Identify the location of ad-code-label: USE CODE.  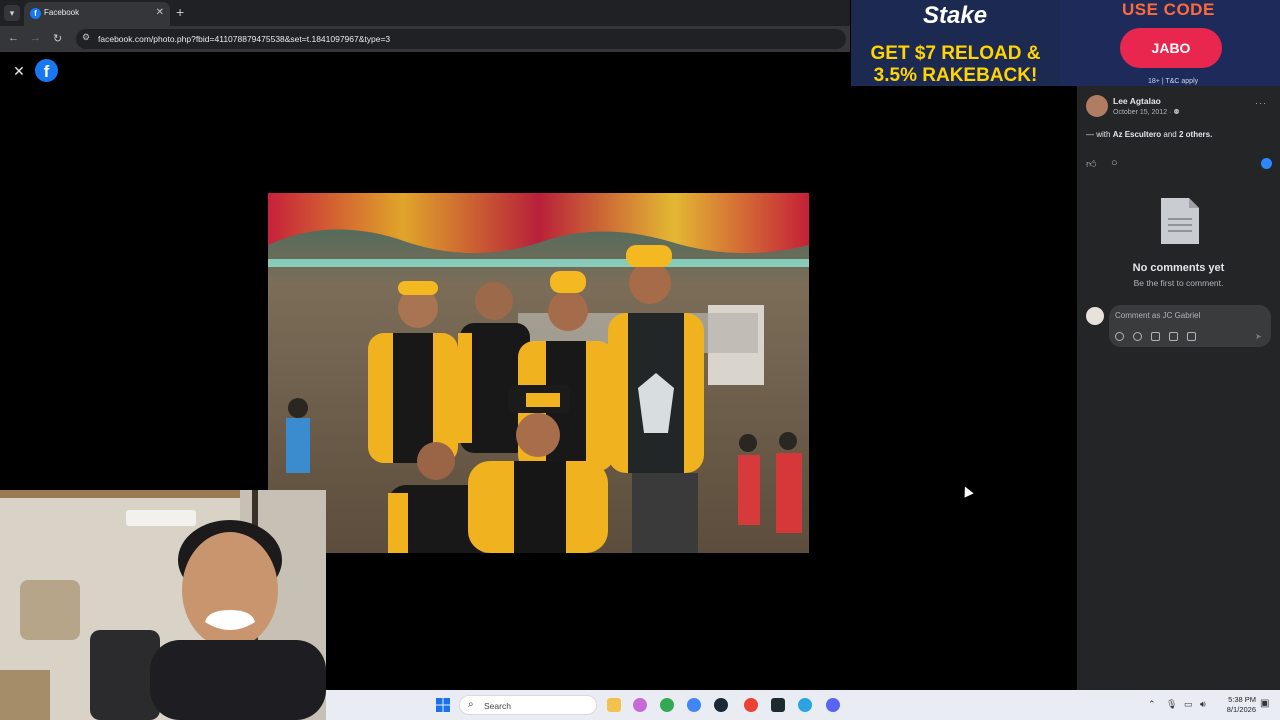
(1168, 9).